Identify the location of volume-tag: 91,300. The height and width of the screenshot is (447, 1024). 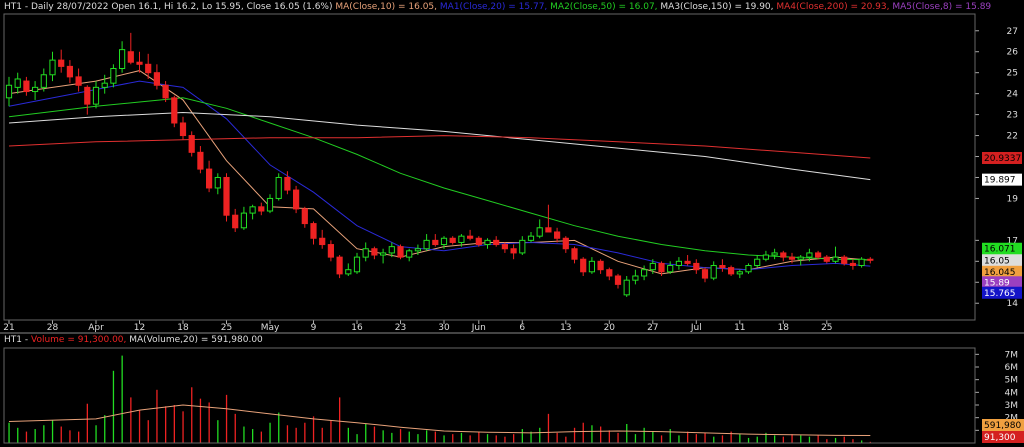
(1003, 437).